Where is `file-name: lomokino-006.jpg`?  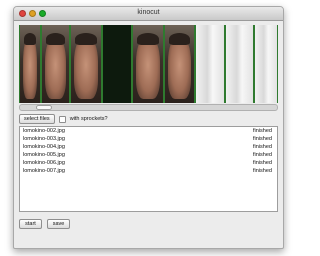 file-name: lomokino-006.jpg is located at coordinates (44, 163).